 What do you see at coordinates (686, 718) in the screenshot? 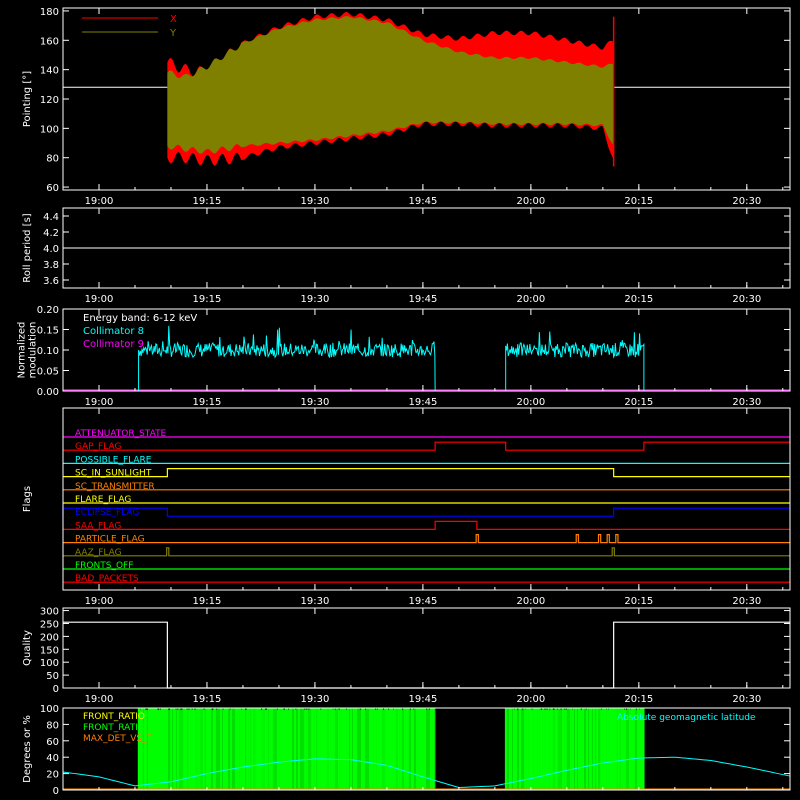
I see `latitude-legend-label: Absolute geomagnetic latitude` at bounding box center [686, 718].